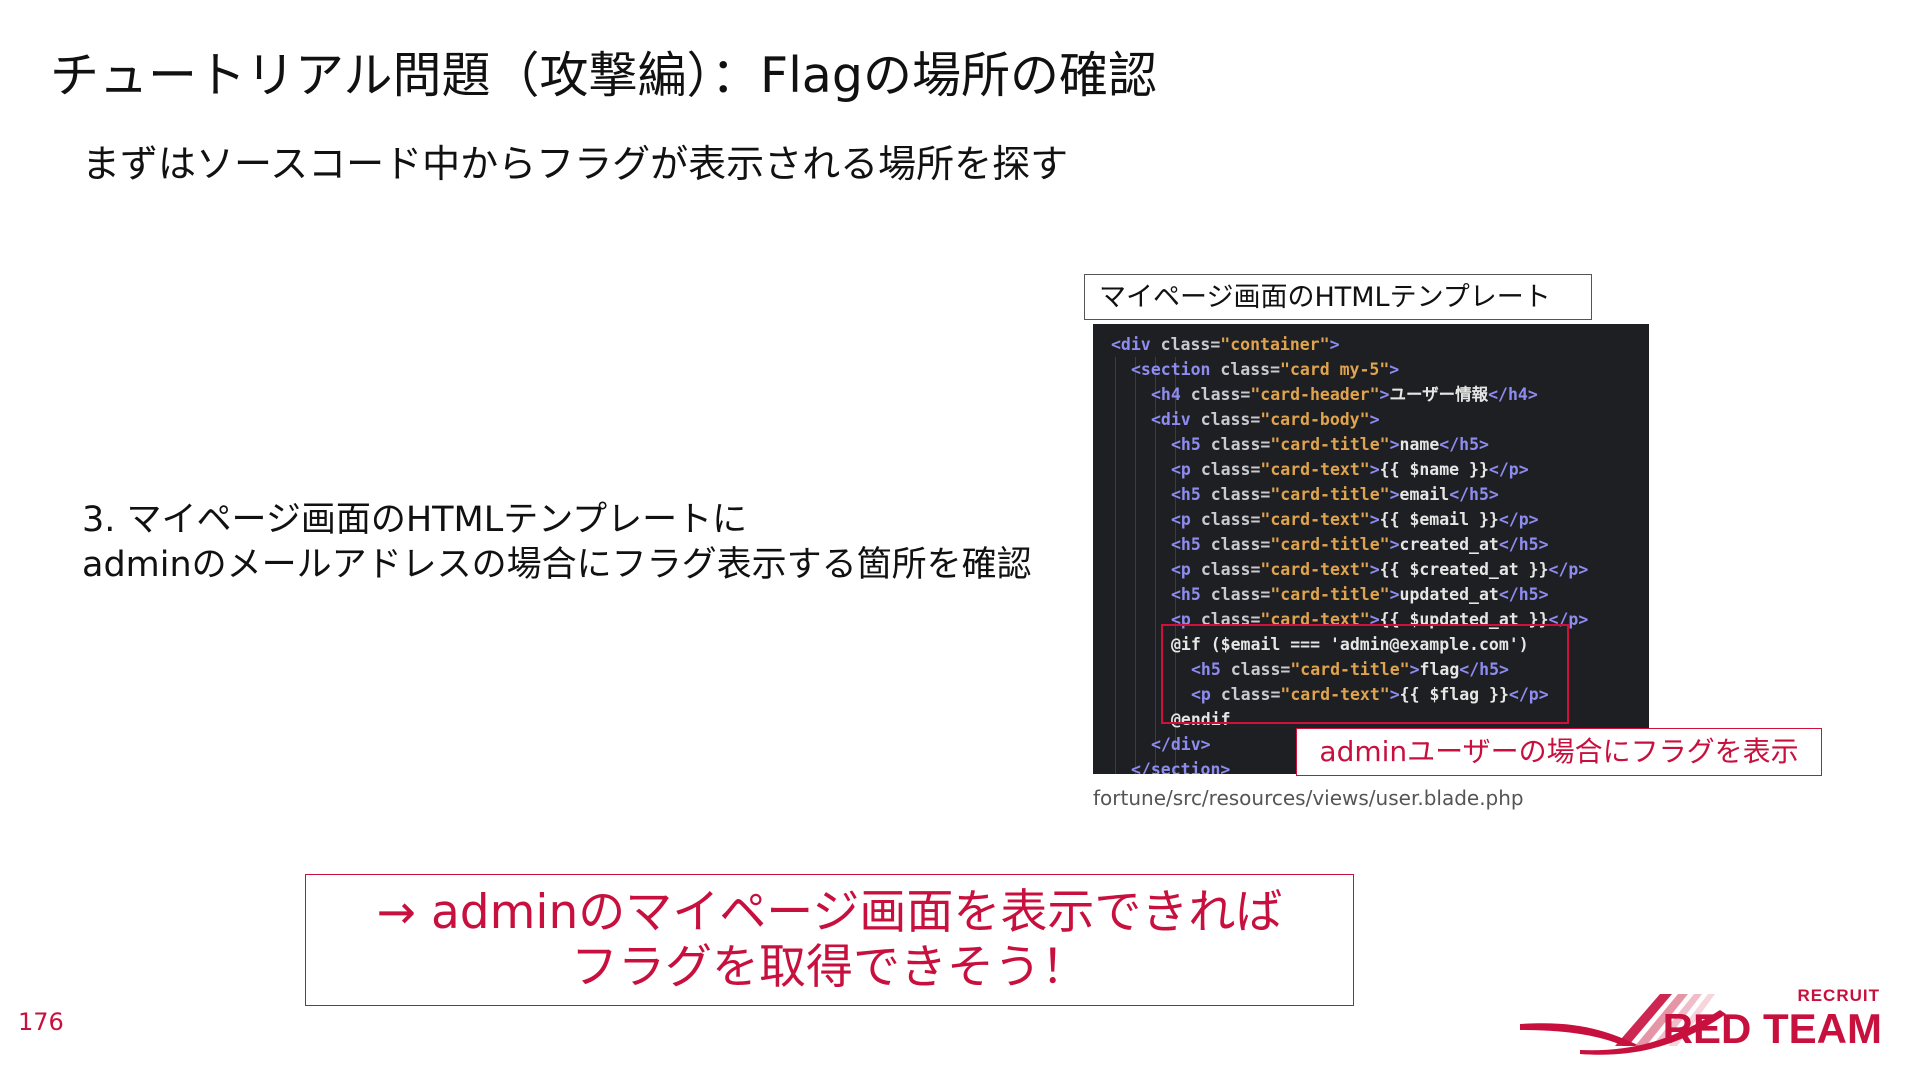 The height and width of the screenshot is (1080, 1920). Describe the element at coordinates (1439, 394) in the screenshot. I see `code-token: ユーザー情報` at that location.